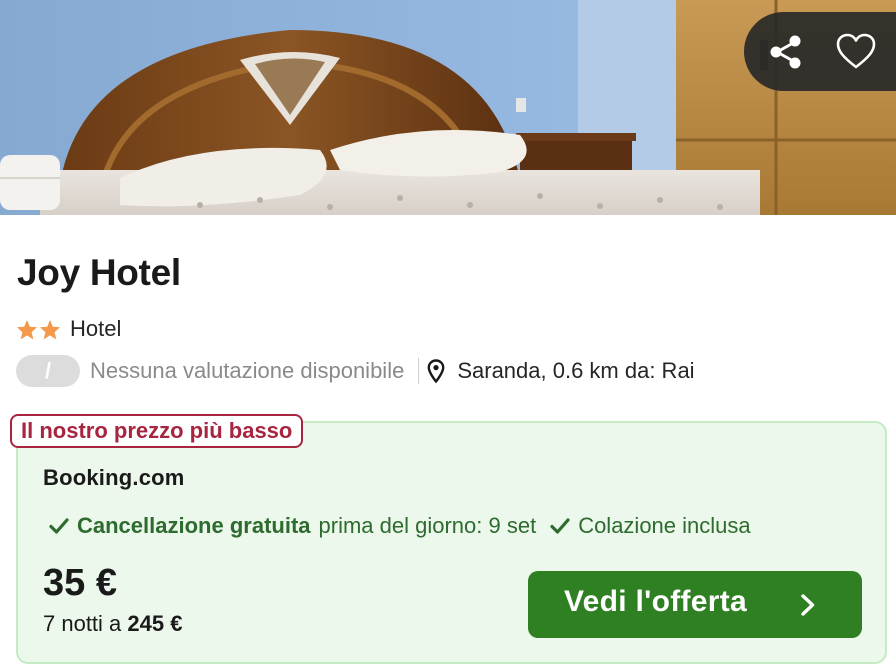 The height and width of the screenshot is (668, 896). What do you see at coordinates (808, 607) in the screenshot?
I see `chevron-right-icon` at bounding box center [808, 607].